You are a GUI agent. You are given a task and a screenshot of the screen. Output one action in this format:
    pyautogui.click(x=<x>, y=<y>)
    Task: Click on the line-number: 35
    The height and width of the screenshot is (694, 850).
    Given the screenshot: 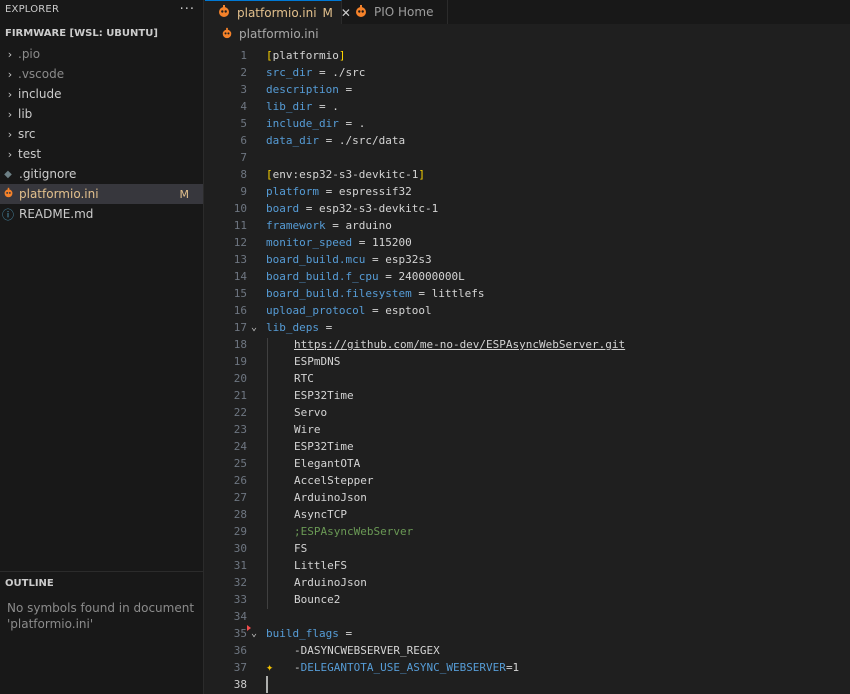 What is the action you would take?
    pyautogui.click(x=240, y=633)
    